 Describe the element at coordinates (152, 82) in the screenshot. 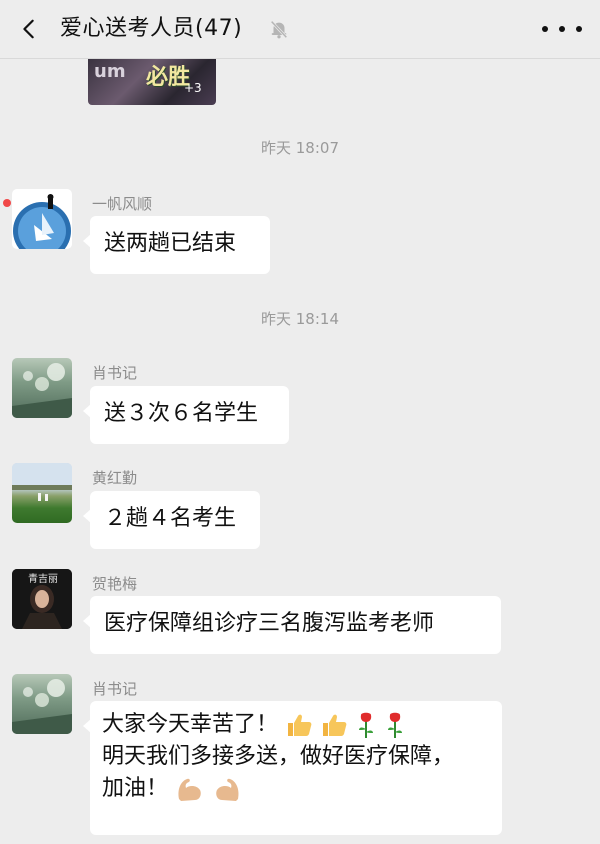

I see `image-message-thumbnail: um 必胜 +3` at that location.